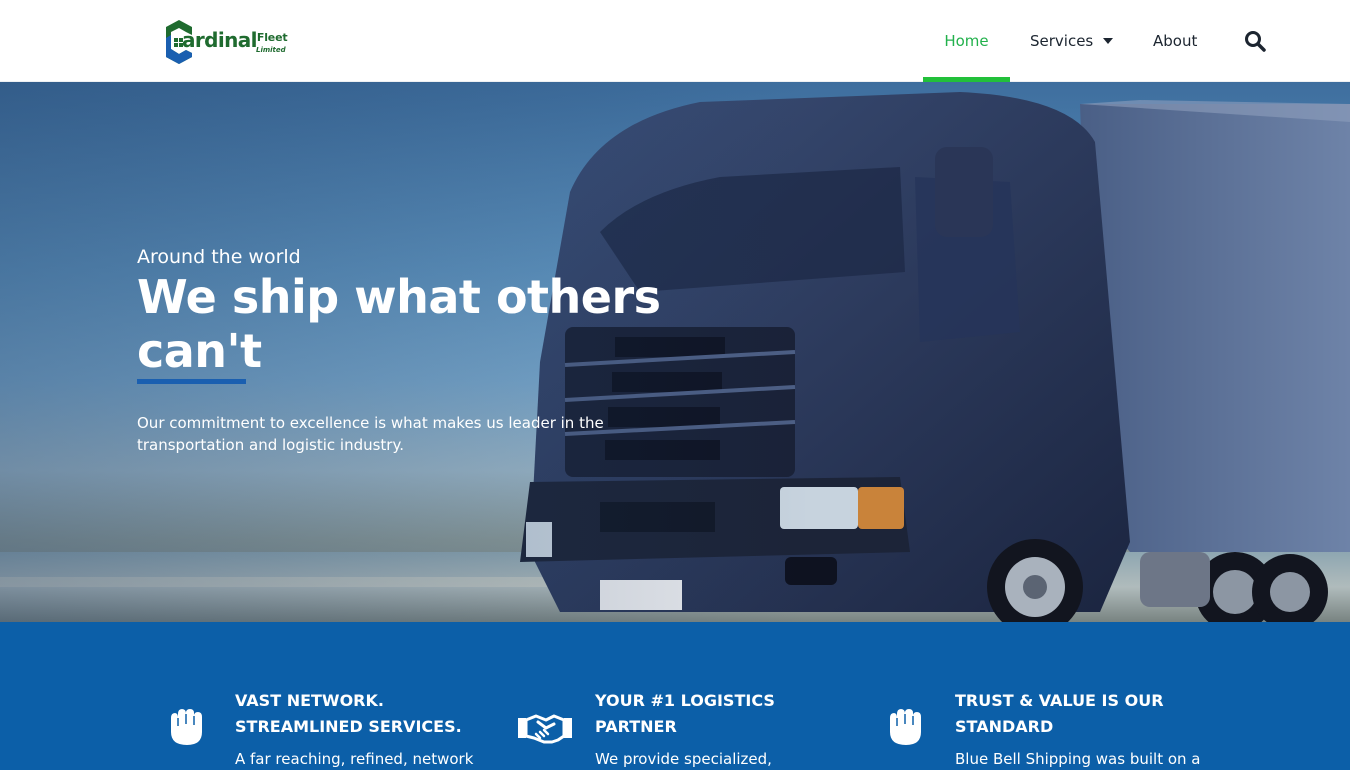 The width and height of the screenshot is (1350, 770). Describe the element at coordinates (685, 700) in the screenshot. I see `feature-title-line1: YOUR #1 LOGISTICS` at that location.